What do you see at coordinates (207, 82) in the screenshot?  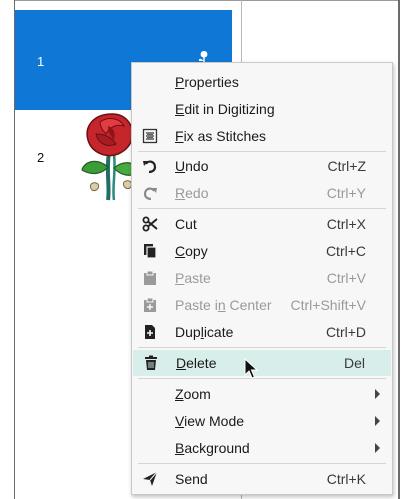 I see `menu-item-label: Properties` at bounding box center [207, 82].